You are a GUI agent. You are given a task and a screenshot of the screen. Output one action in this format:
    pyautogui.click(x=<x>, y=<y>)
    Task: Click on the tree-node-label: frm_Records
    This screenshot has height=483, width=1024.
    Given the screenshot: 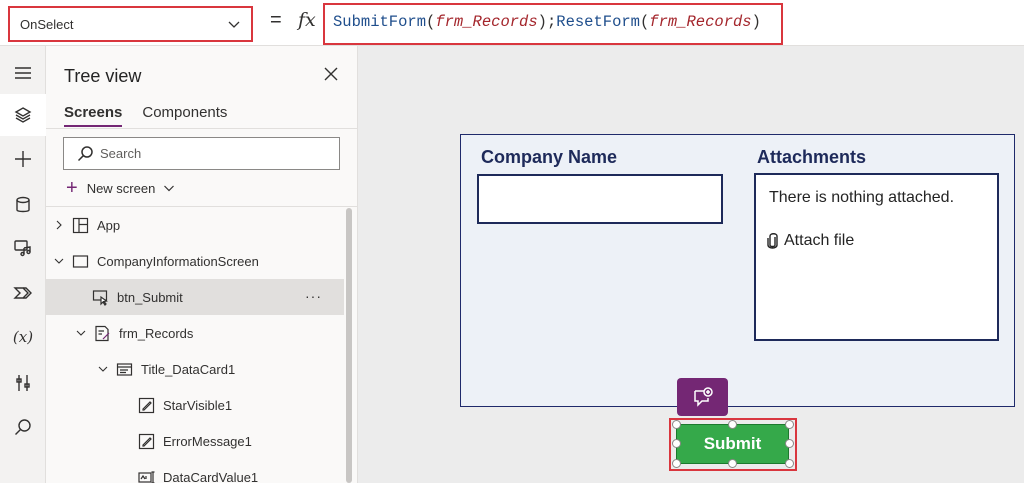 What is the action you would take?
    pyautogui.click(x=156, y=333)
    